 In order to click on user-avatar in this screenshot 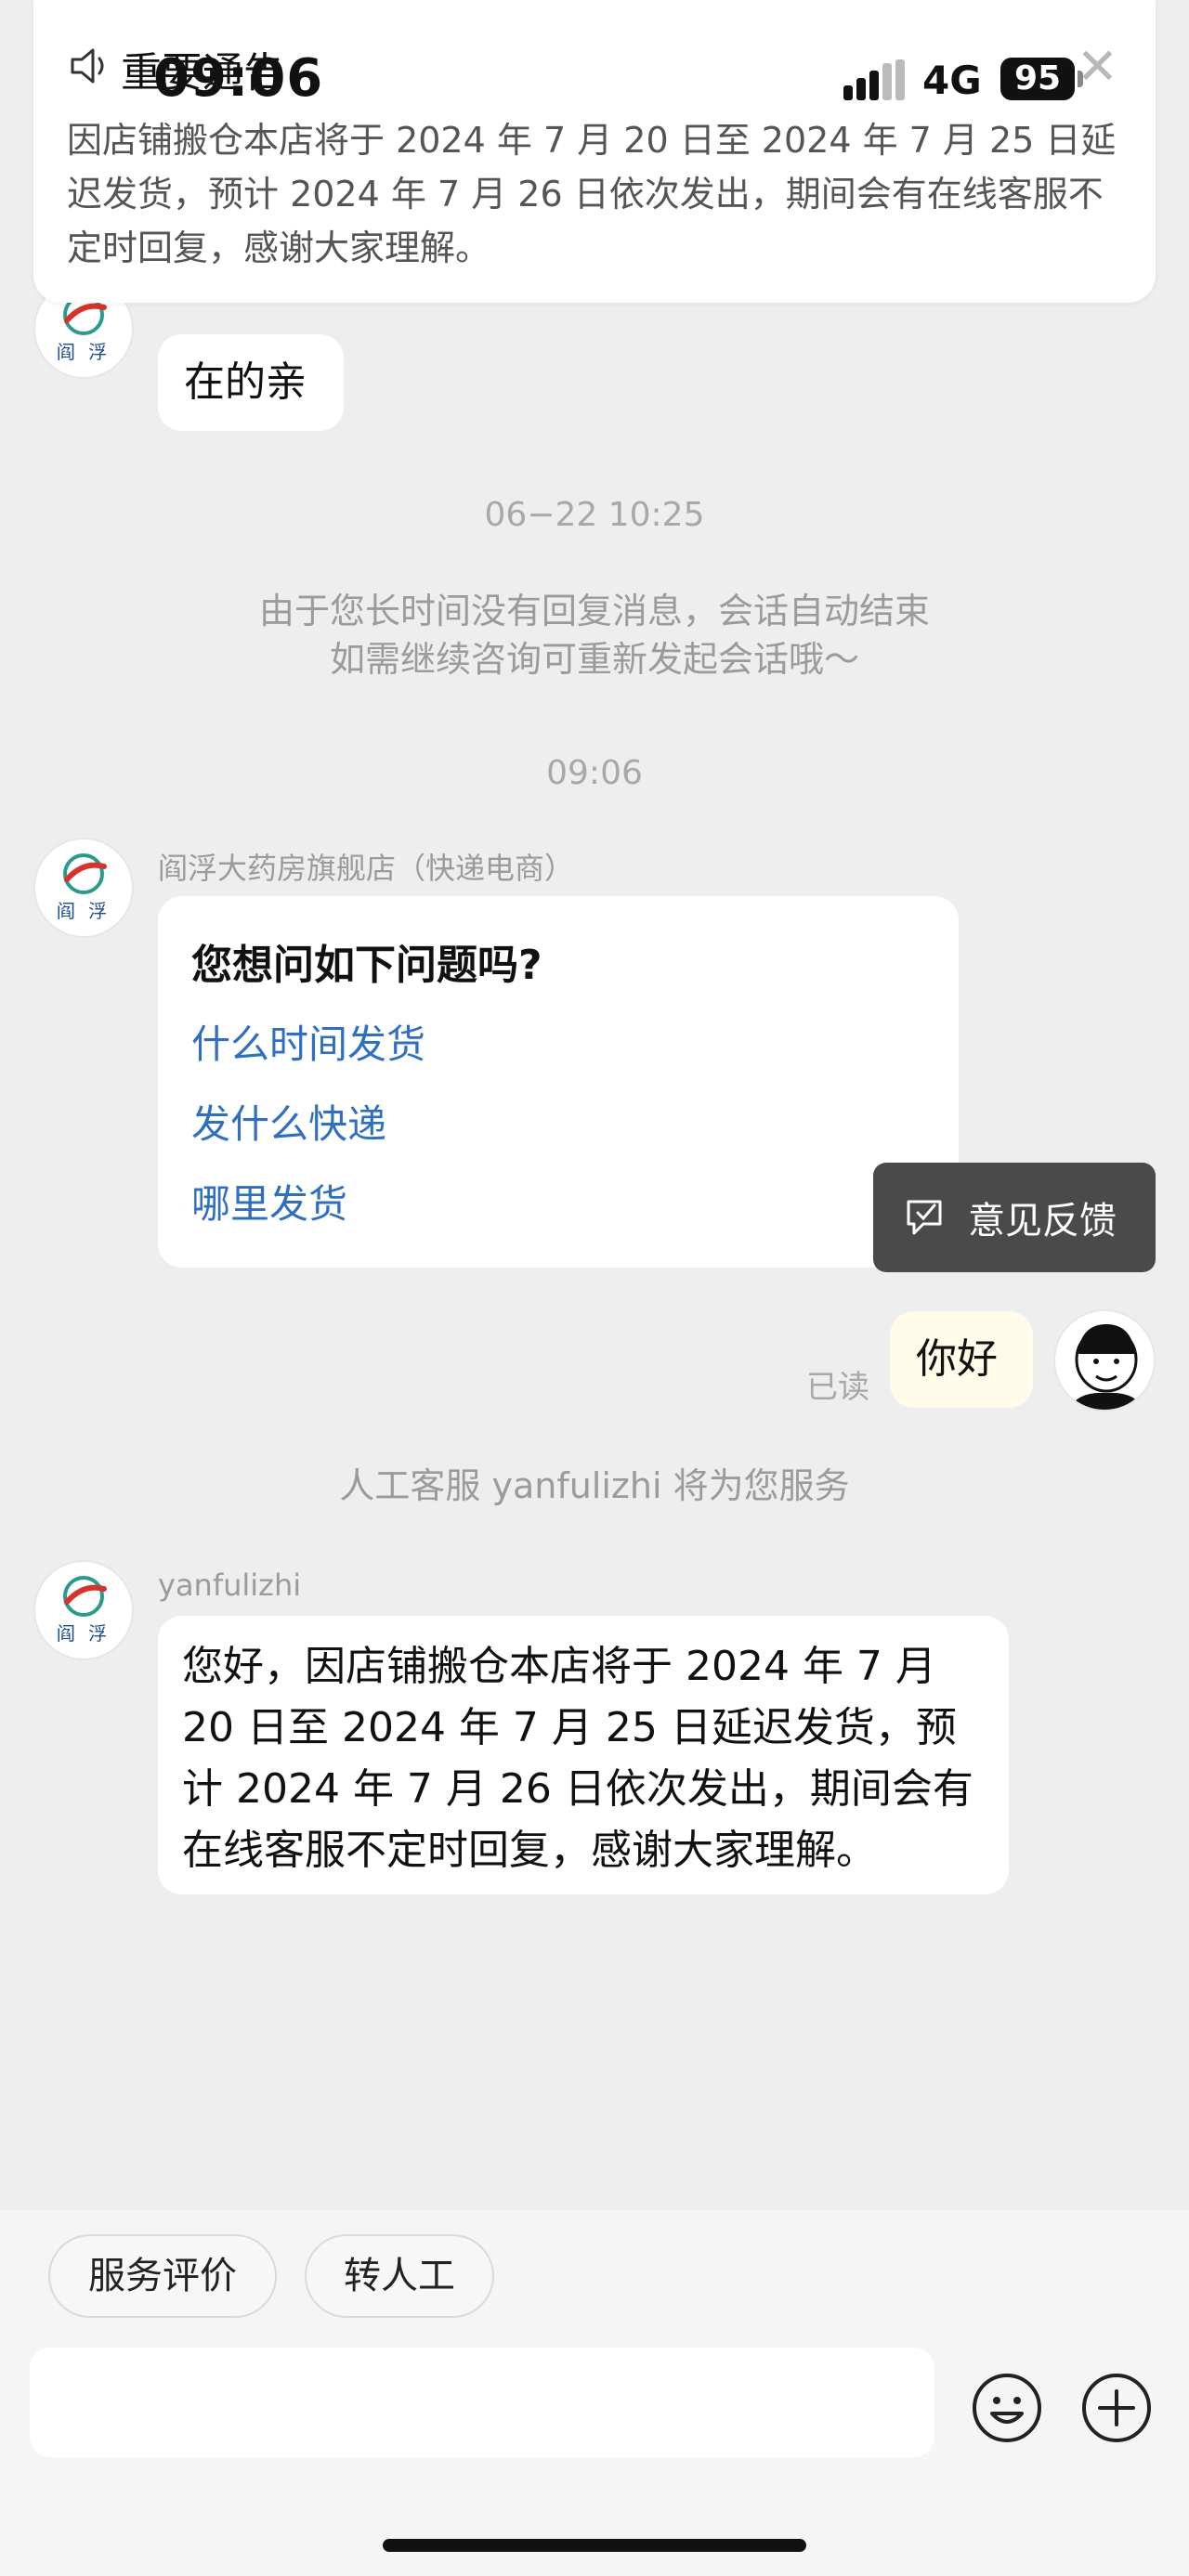, I will do `click(1104, 1360)`.